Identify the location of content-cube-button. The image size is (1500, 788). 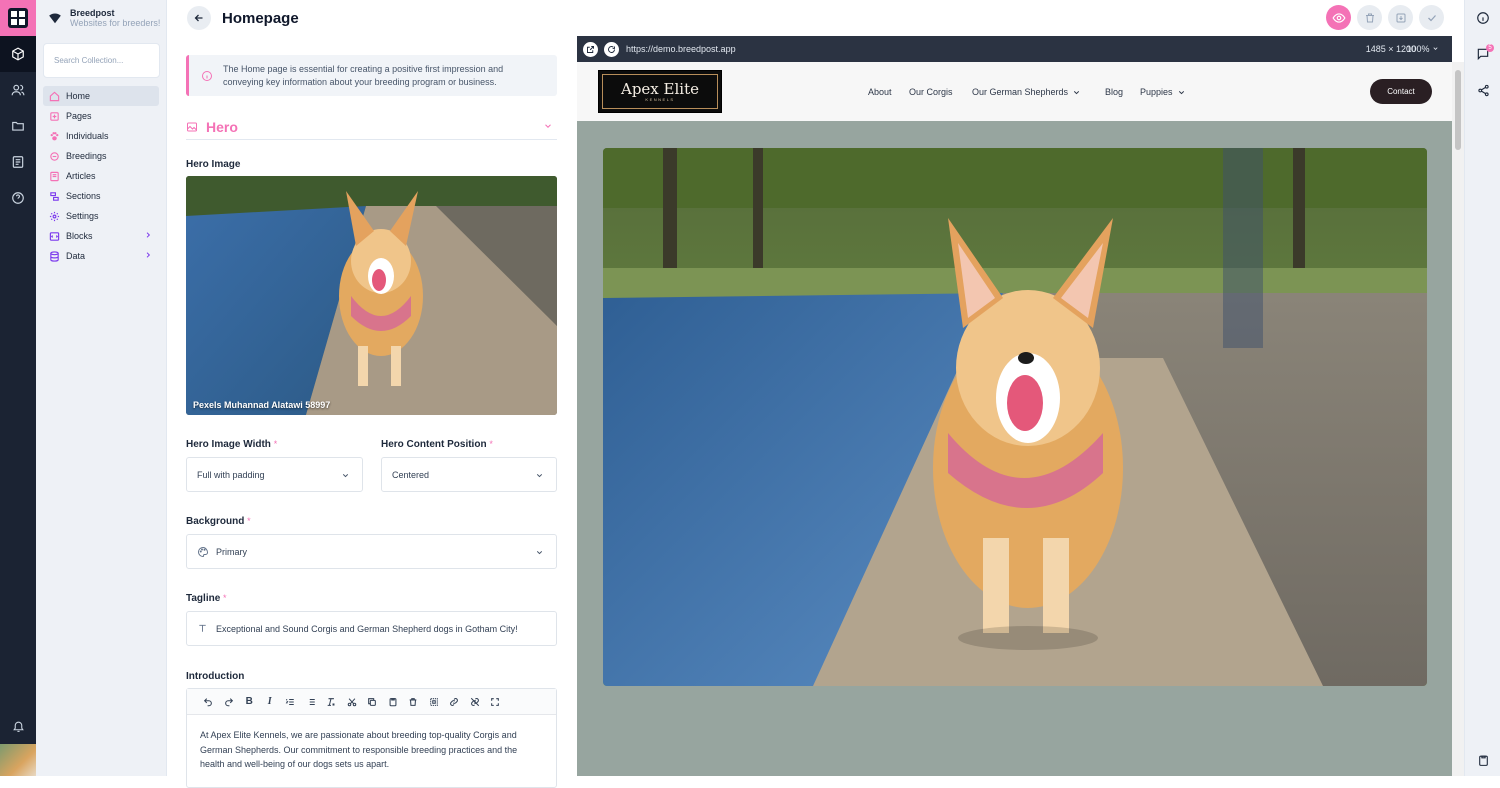
(18, 54).